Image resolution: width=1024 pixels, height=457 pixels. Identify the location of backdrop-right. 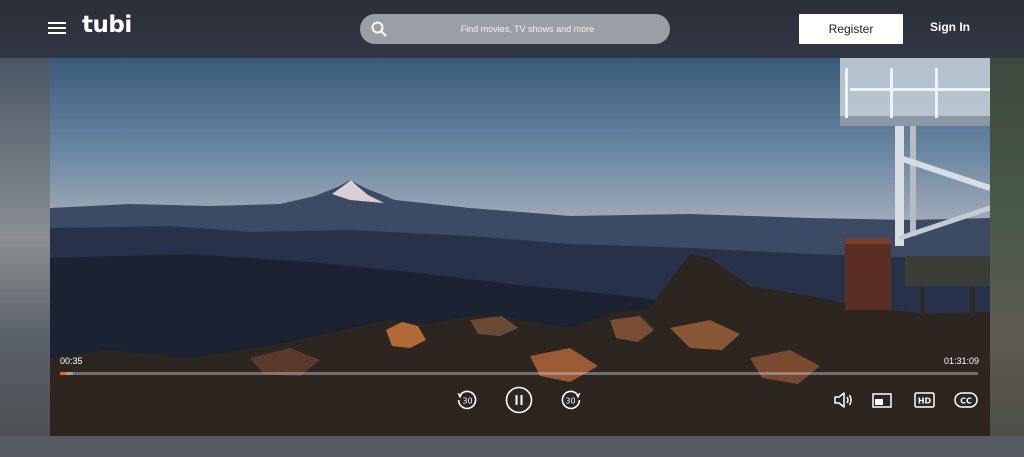
(1007, 257).